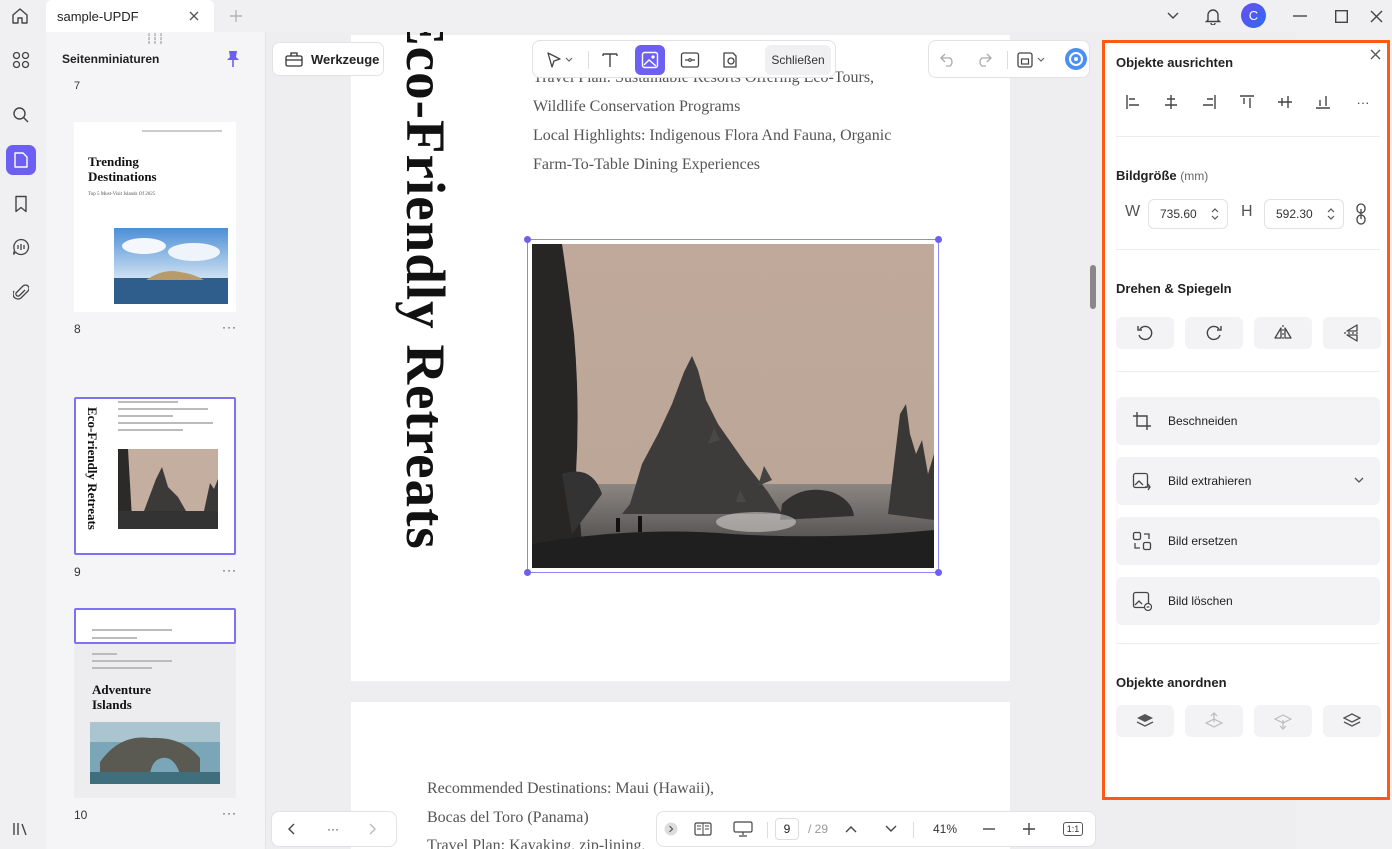  What do you see at coordinates (1283, 721) in the screenshot?
I see `send-backward-icon` at bounding box center [1283, 721].